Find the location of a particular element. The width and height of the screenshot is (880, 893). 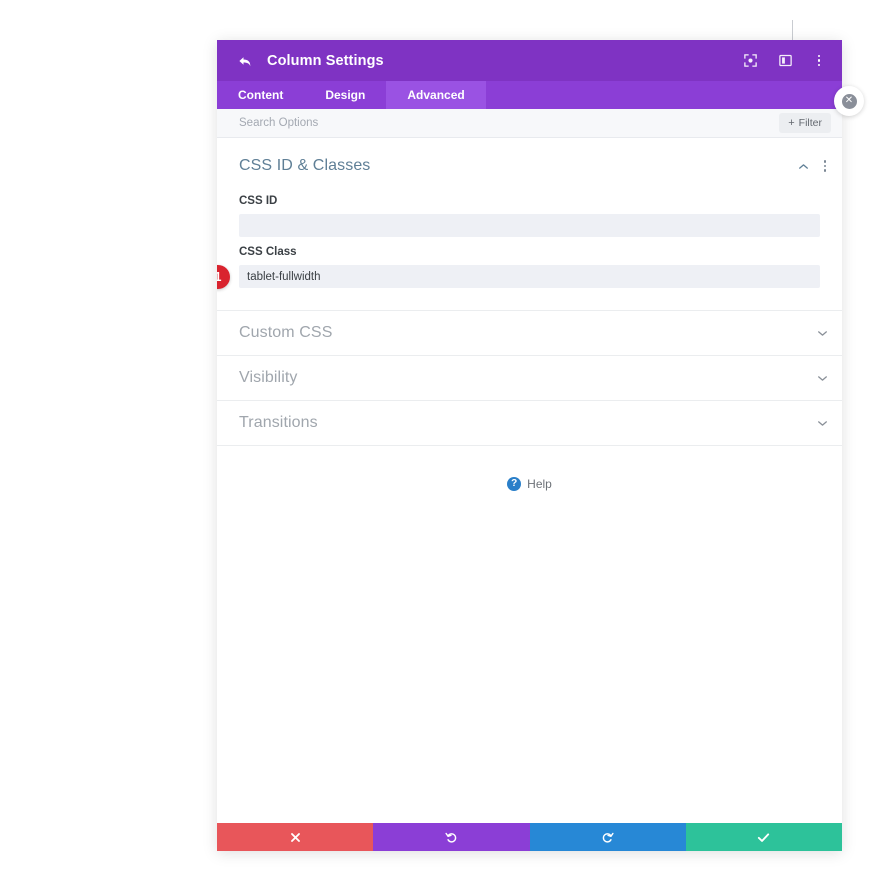

panel-layout-icon is located at coordinates (785, 61).